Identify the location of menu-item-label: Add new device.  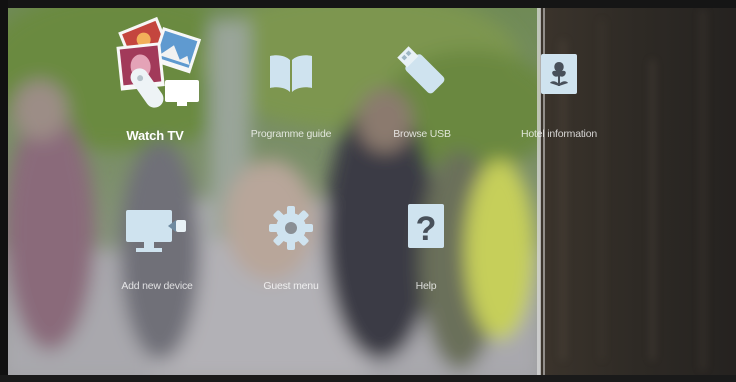
(157, 286).